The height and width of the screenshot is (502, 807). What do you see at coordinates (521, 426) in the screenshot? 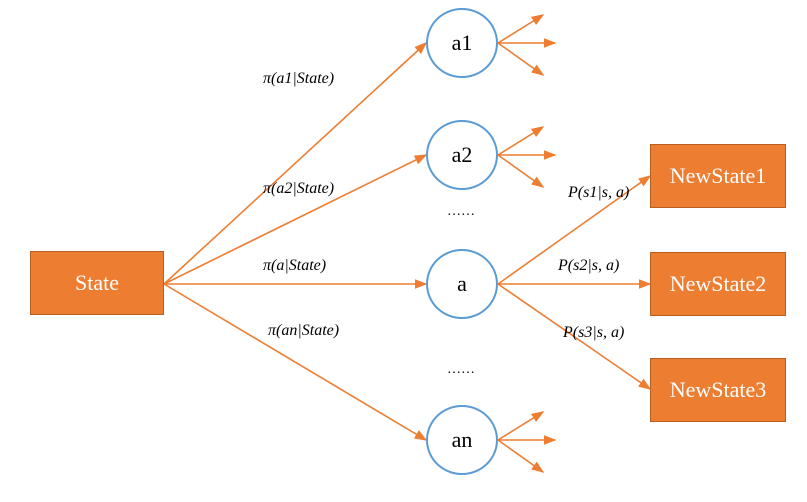
I see `outgoing-edge-3-up` at bounding box center [521, 426].